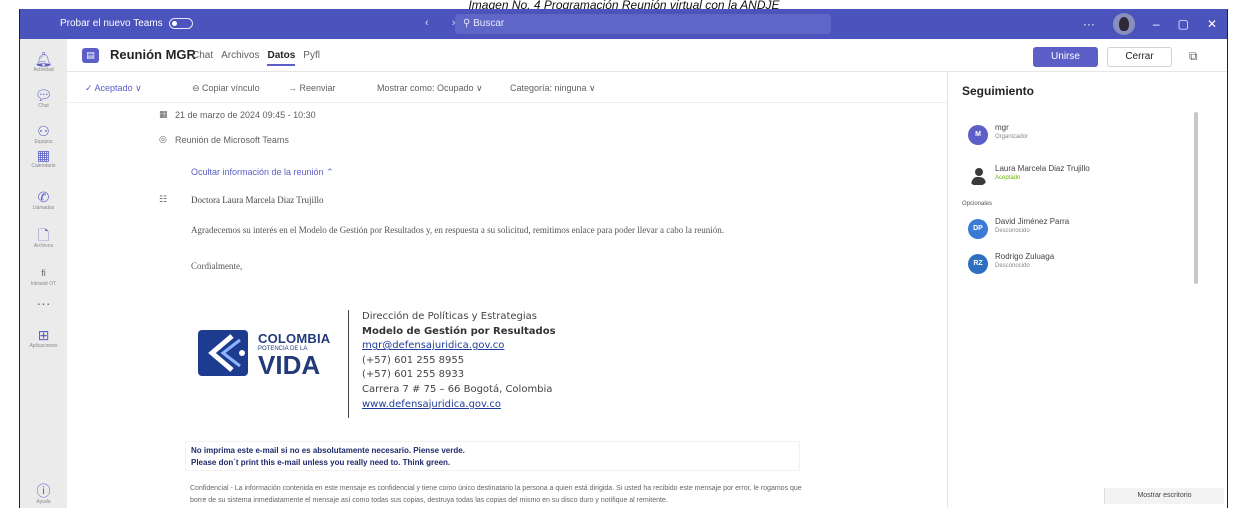 This screenshot has width=1248, height=508. I want to click on rail-item-intranet: fi Intranet OT, so click(43, 276).